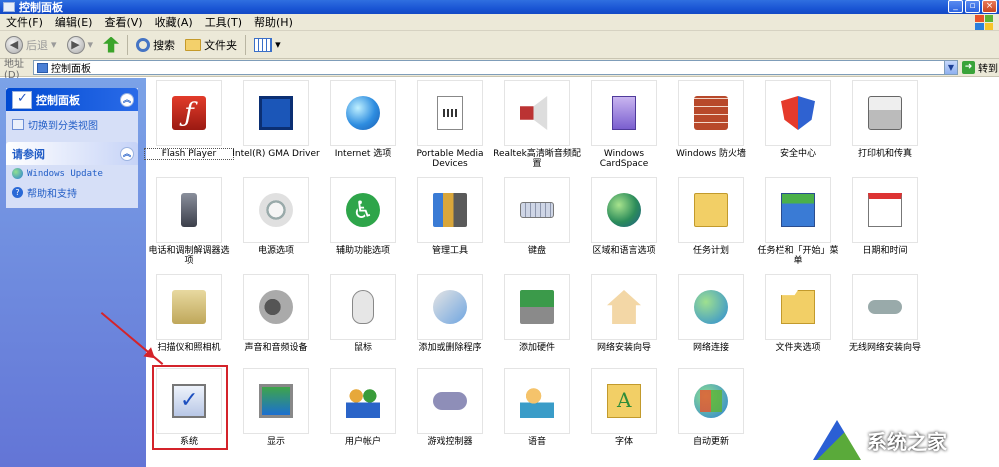 Image resolution: width=999 pixels, height=467 pixels. What do you see at coordinates (885, 113) in the screenshot?
I see `printer-icon` at bounding box center [885, 113].